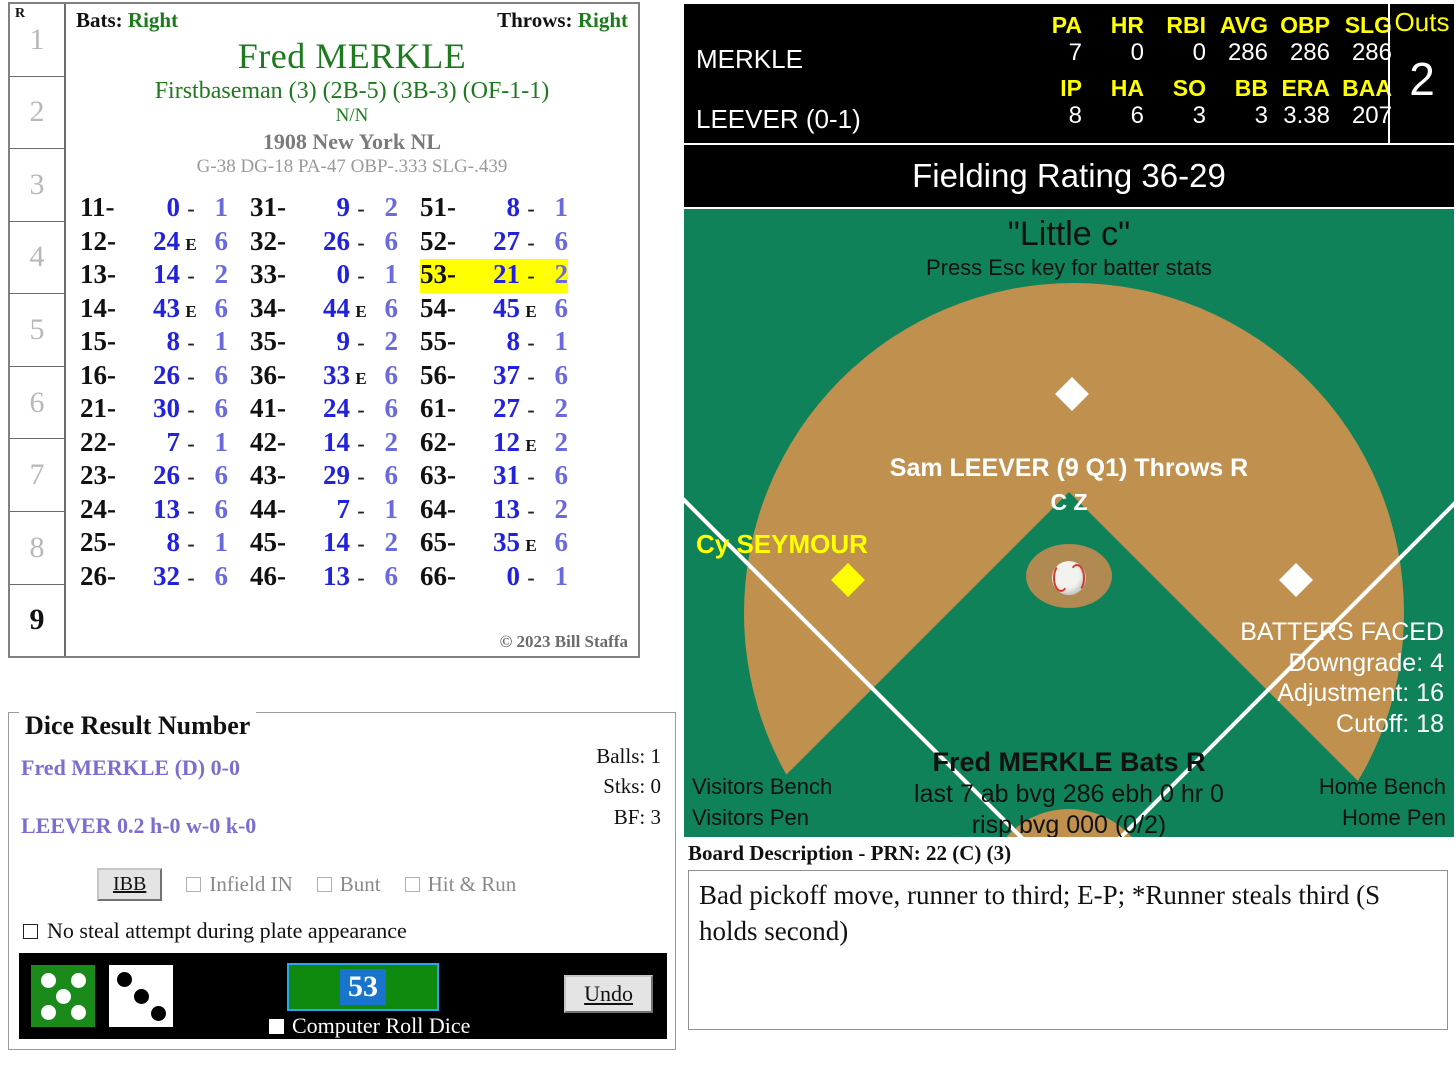 Image resolution: width=1456 pixels, height=1066 pixels. Describe the element at coordinates (336, 307) in the screenshot. I see `dice-row-result: 44` at that location.